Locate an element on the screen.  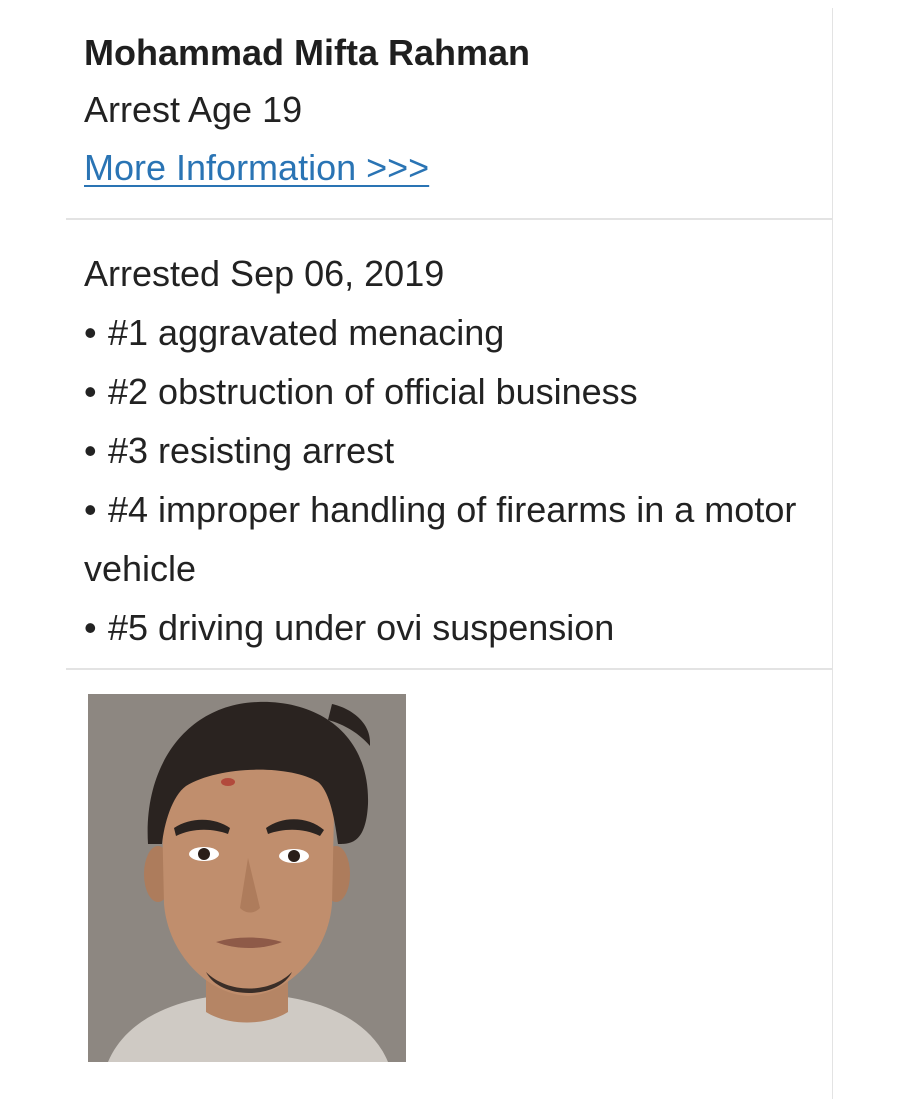
charge-item: • #2 obstruction of official business is located at coordinates (458, 391).